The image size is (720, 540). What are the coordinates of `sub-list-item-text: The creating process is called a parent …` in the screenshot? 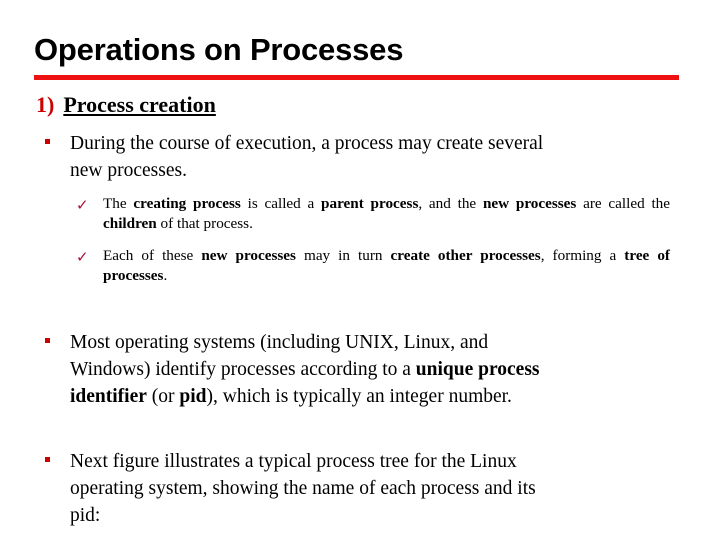 It's located at (386, 214).